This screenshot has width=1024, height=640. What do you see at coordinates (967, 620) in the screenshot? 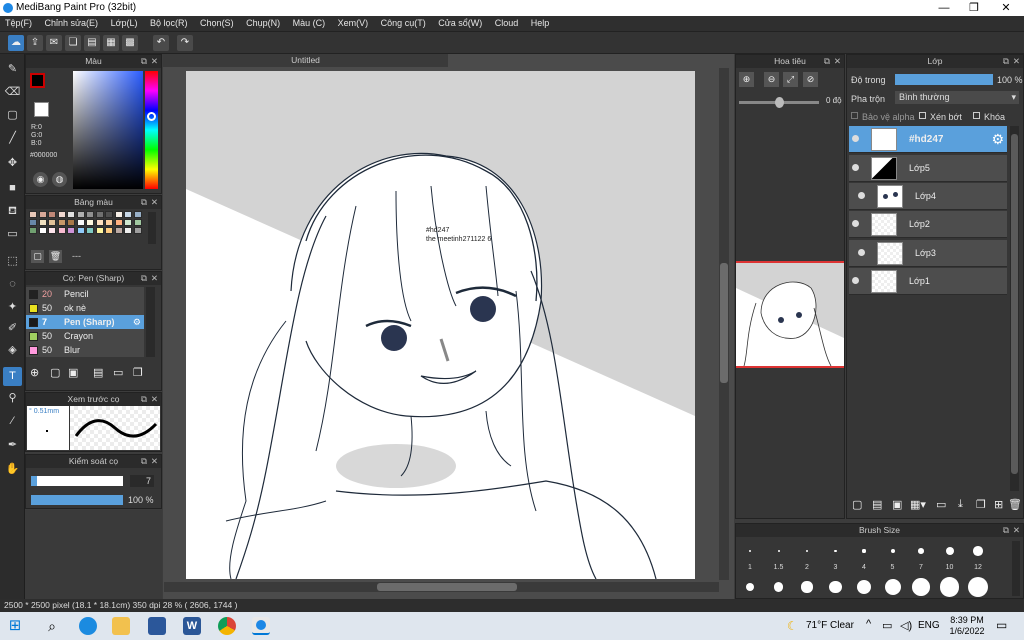
I see `clock-time: 8:39 PM` at bounding box center [967, 620].